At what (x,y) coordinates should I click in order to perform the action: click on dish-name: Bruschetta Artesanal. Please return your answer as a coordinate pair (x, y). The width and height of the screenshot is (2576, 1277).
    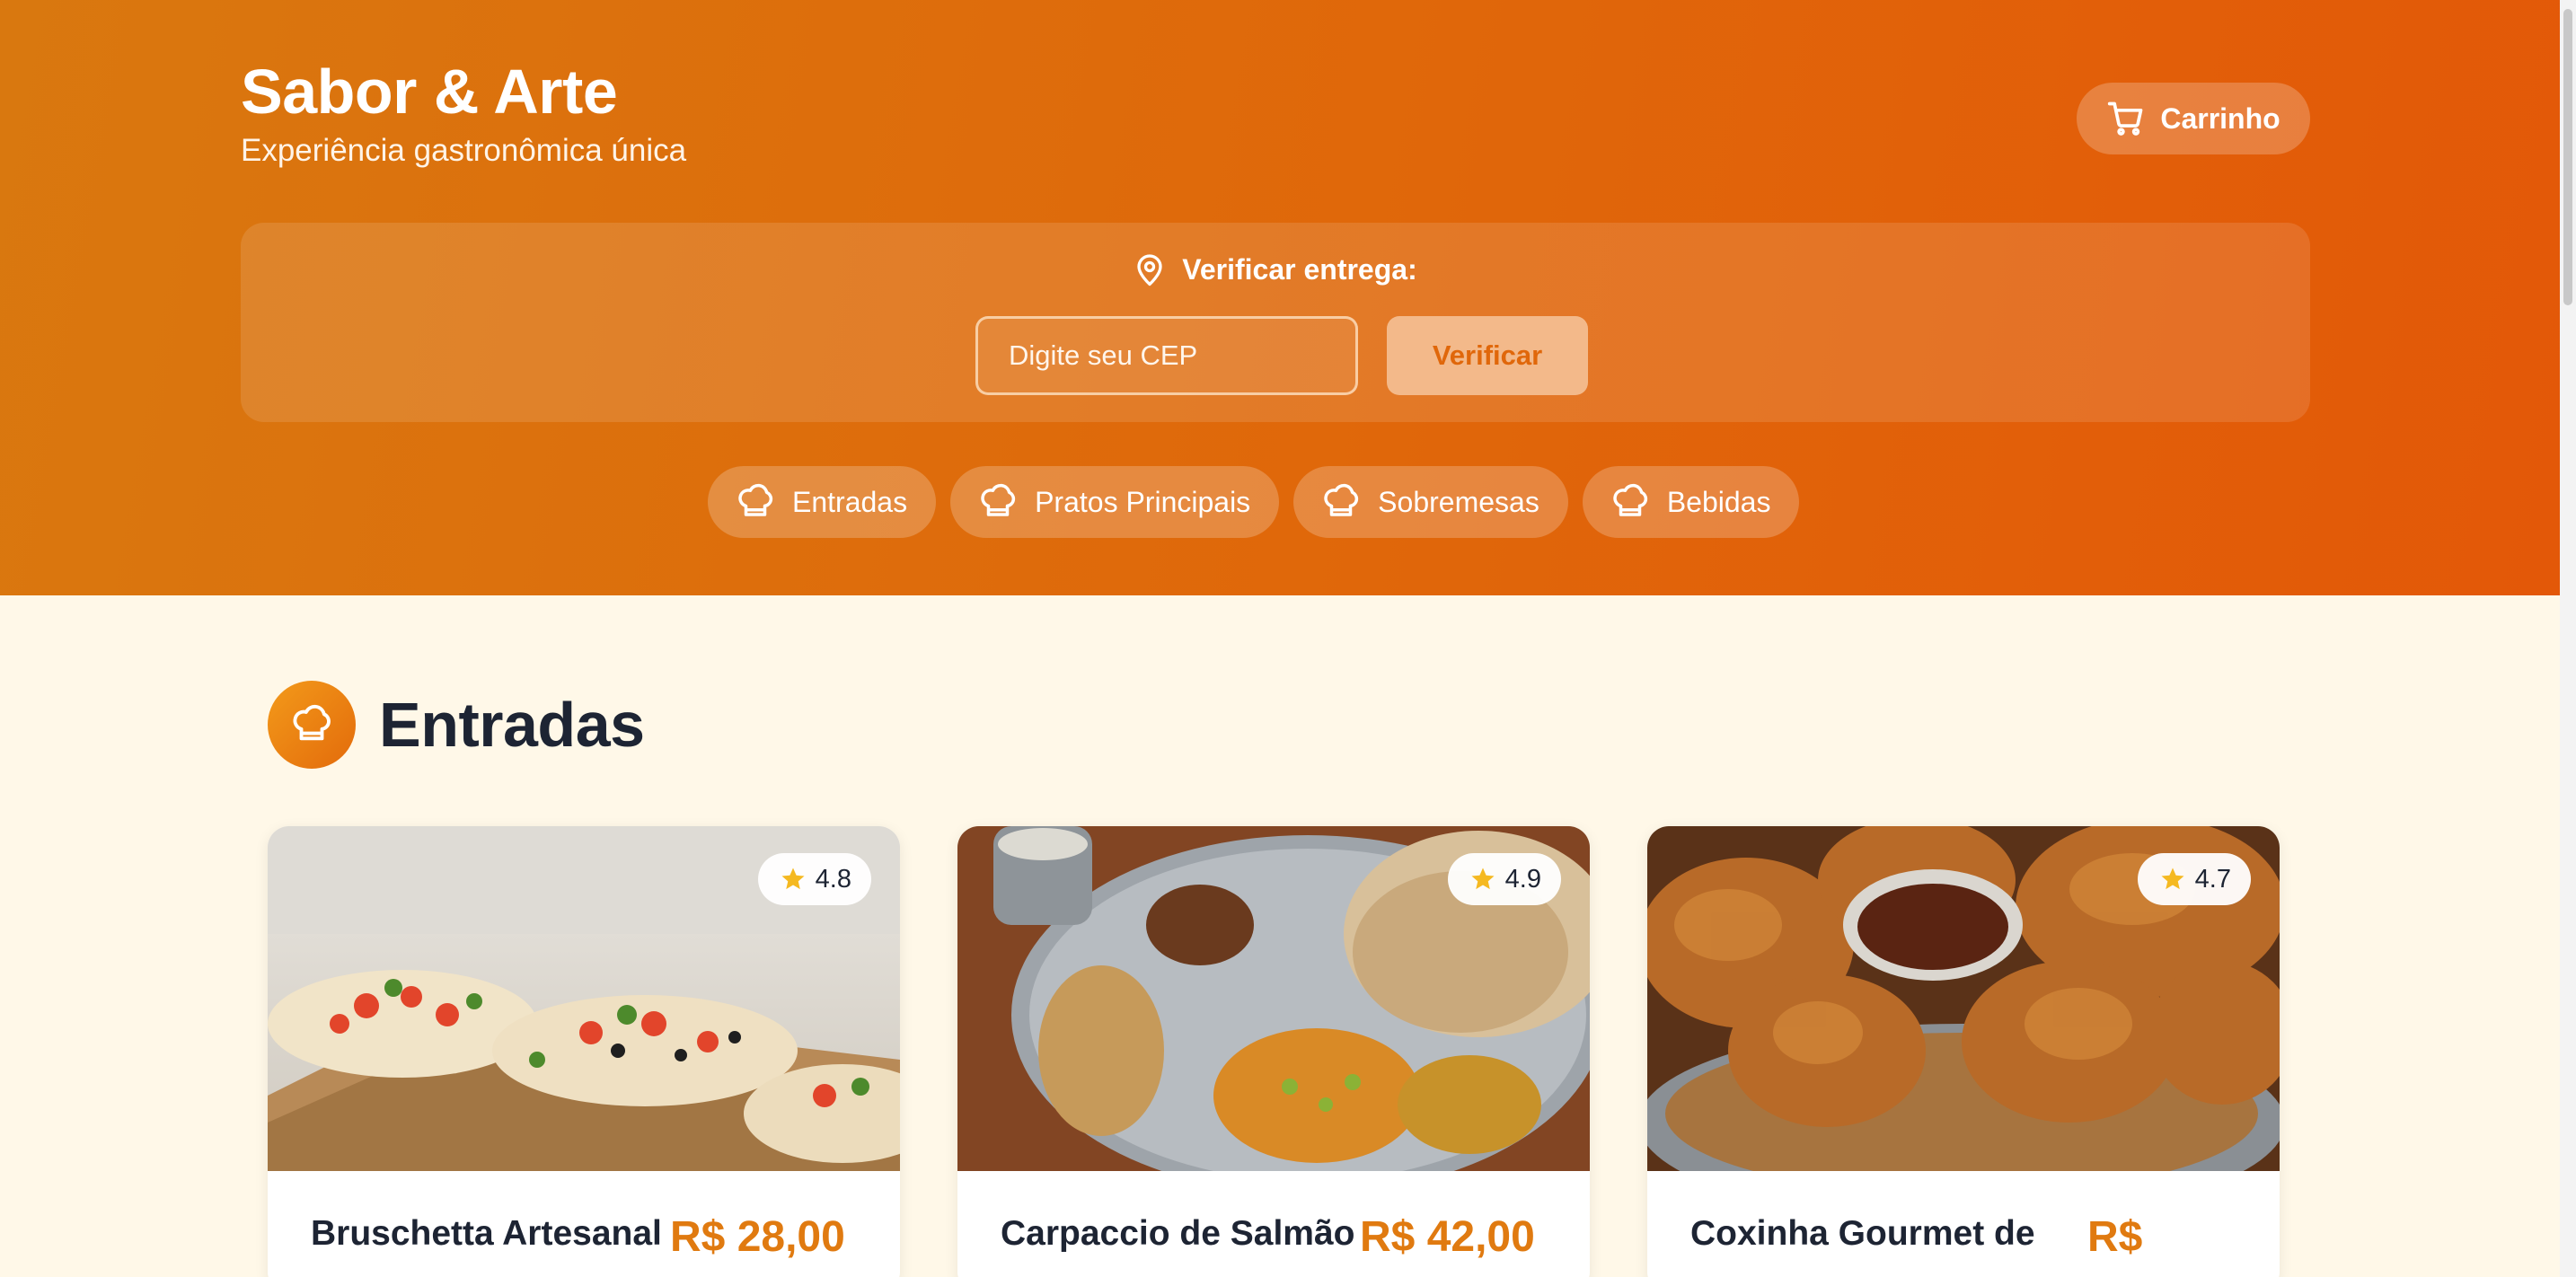
    Looking at the image, I should click on (486, 1234).